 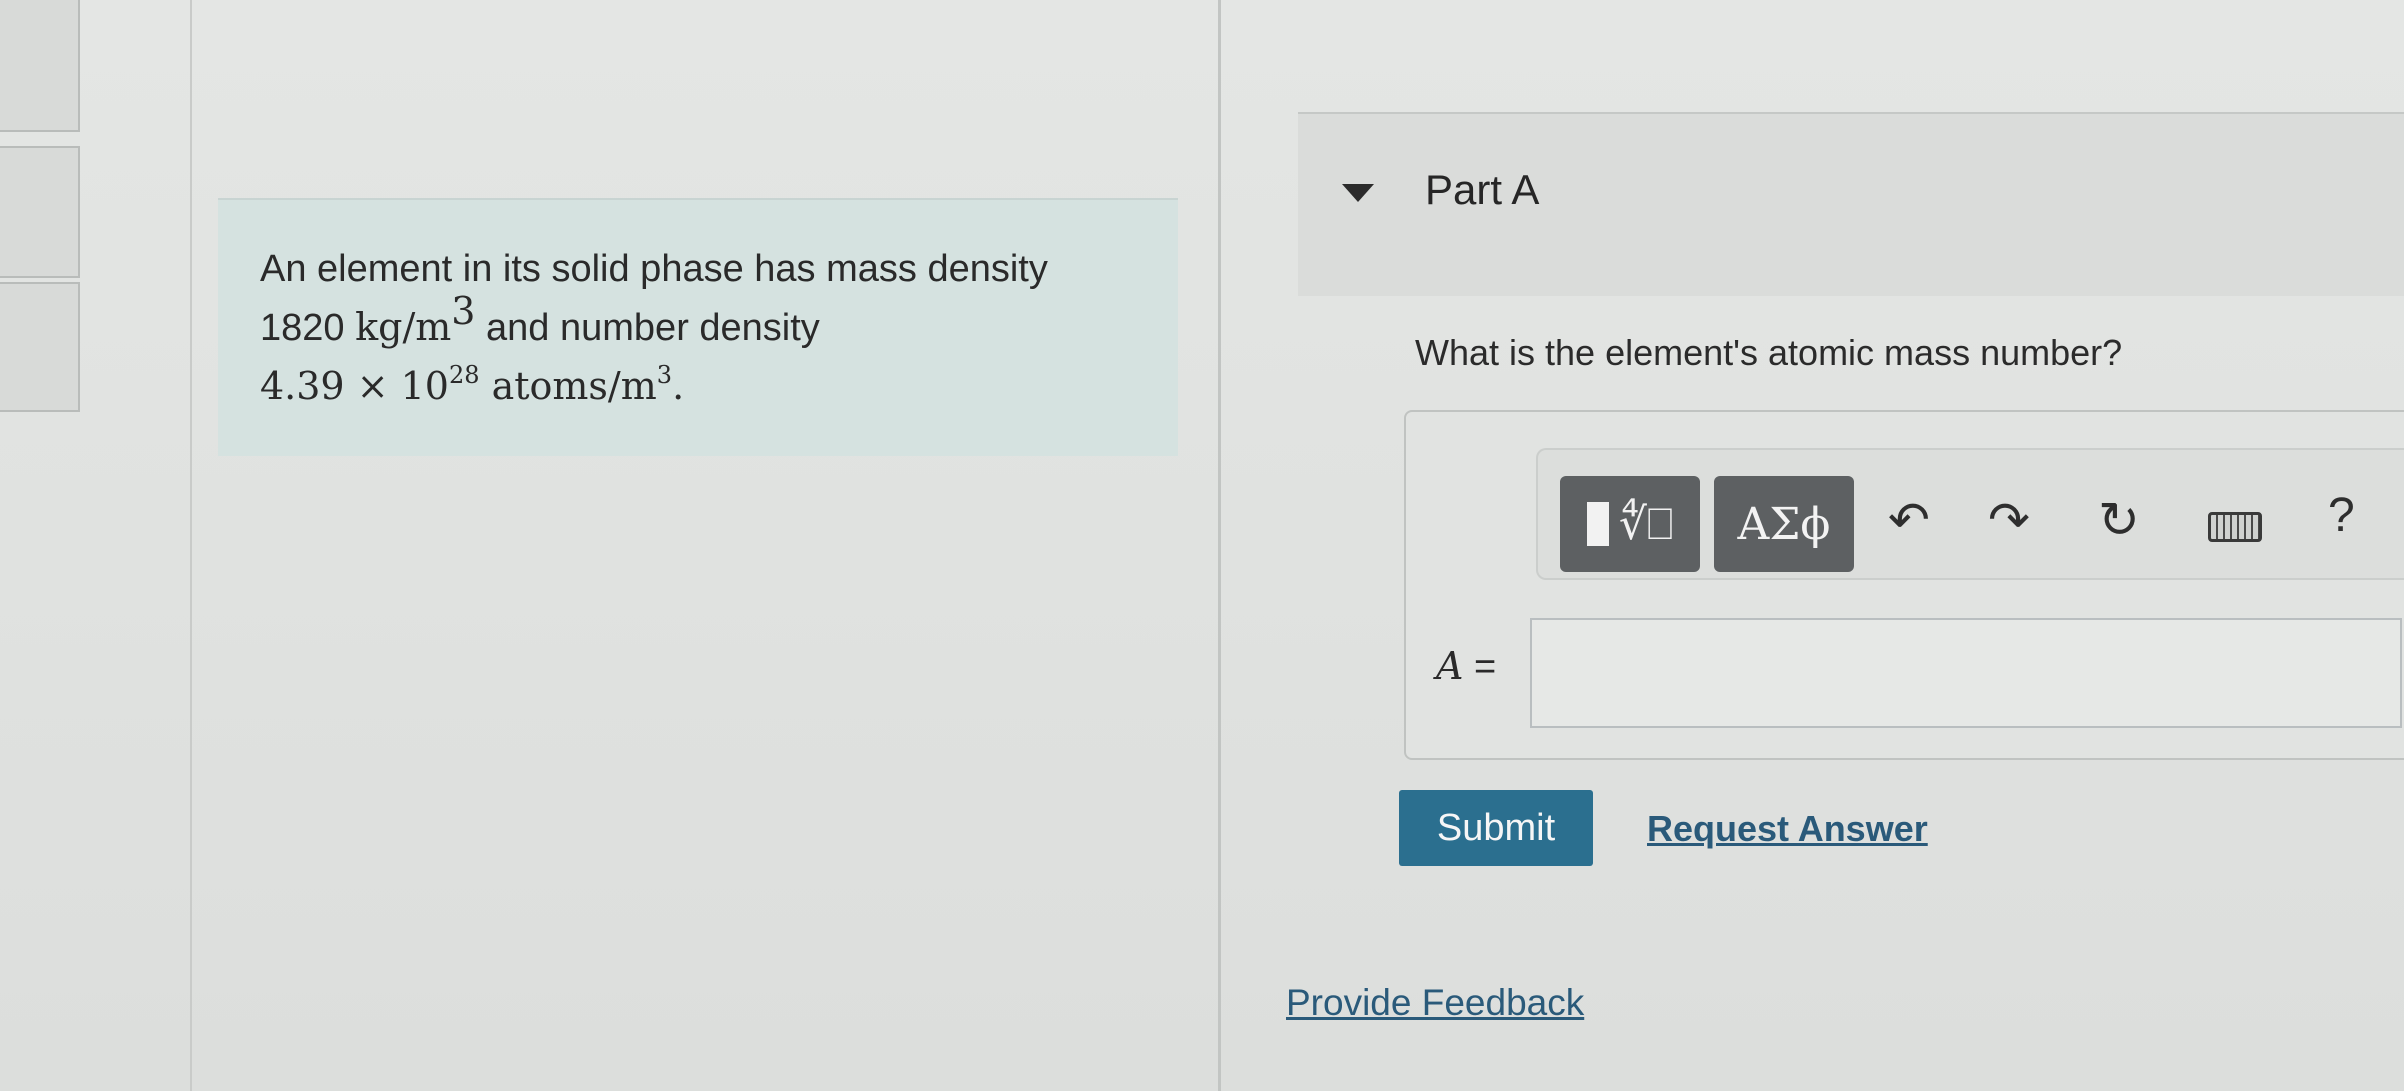 I want to click on math-toolbar: ∜⎕ ΑΣϕ ↶ ↷ ↻ ?, so click(x=1970, y=514).